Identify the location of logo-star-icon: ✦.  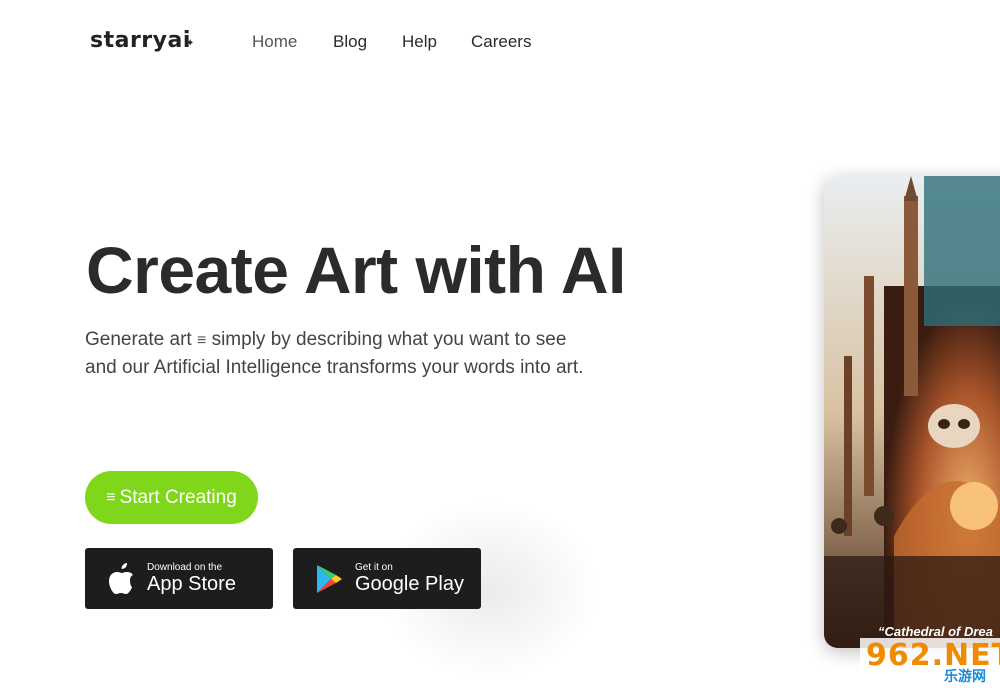
(190, 43).